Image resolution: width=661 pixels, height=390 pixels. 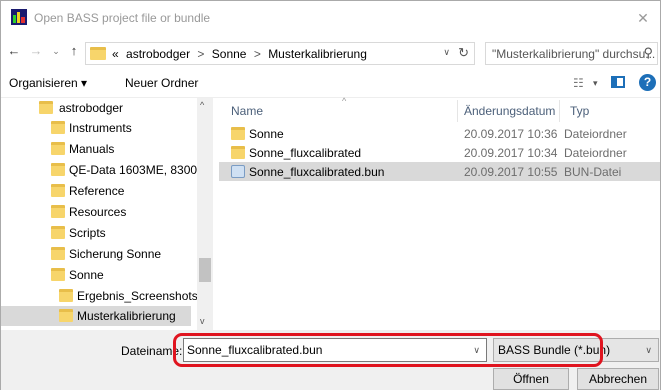 I want to click on sidebar-item-qe-data: QE-Data 1603ME, 8300M, so click(x=104, y=170).